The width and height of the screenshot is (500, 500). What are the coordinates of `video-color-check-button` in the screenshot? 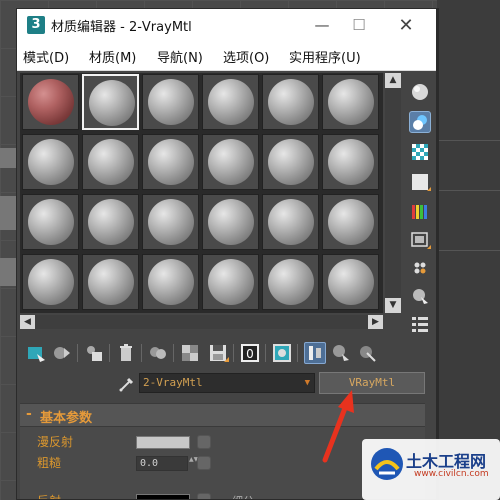 It's located at (420, 212).